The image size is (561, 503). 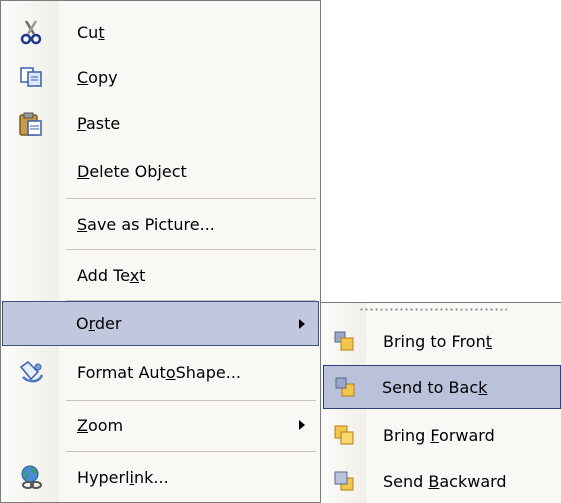 What do you see at coordinates (345, 387) in the screenshot?
I see `send-to-back-icon` at bounding box center [345, 387].